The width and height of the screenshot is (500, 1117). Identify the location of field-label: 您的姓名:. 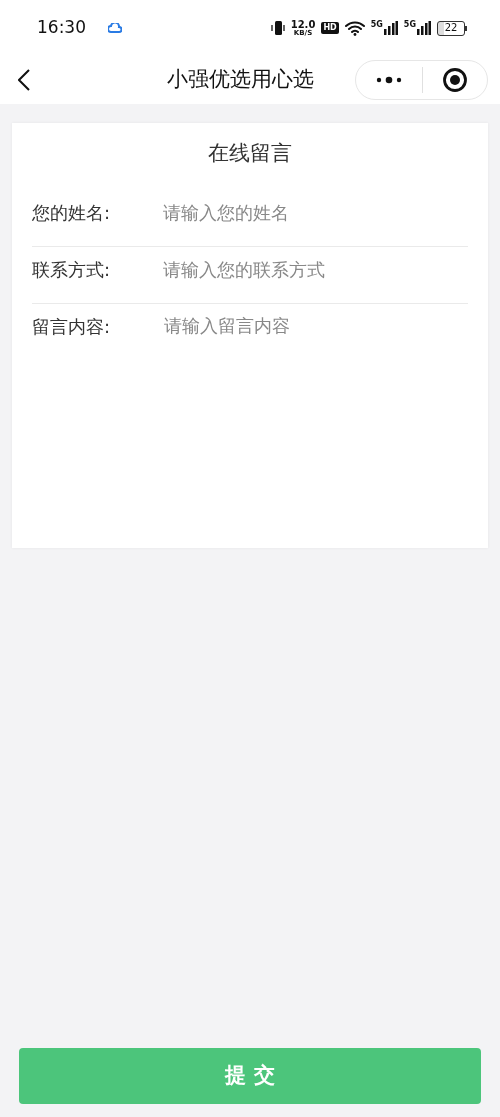
(72, 212).